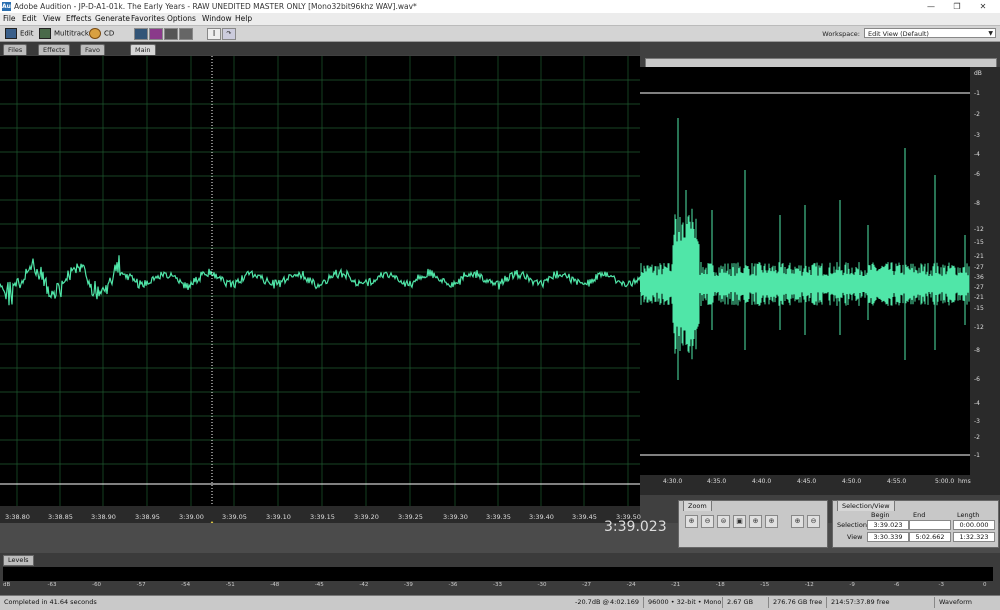 The width and height of the screenshot is (1000, 610). What do you see at coordinates (974, 525) in the screenshot?
I see `selection-length-field: 0:00.000` at bounding box center [974, 525].